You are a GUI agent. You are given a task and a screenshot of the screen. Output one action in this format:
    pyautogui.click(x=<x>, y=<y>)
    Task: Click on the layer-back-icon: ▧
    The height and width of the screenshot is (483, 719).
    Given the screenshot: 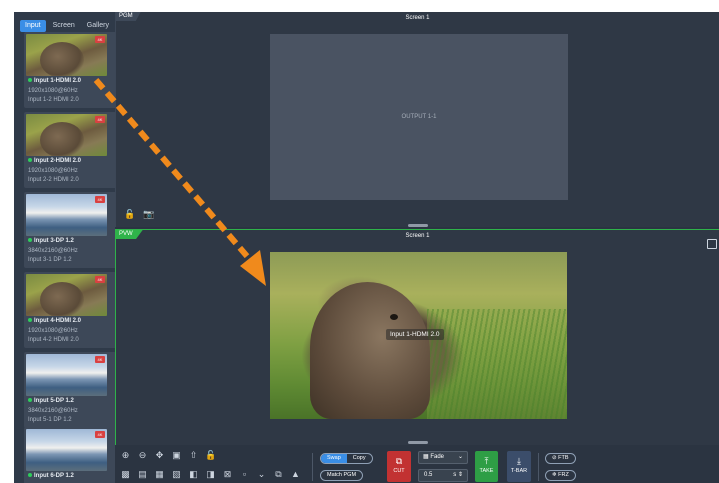 What is the action you would take?
    pyautogui.click(x=176, y=474)
    